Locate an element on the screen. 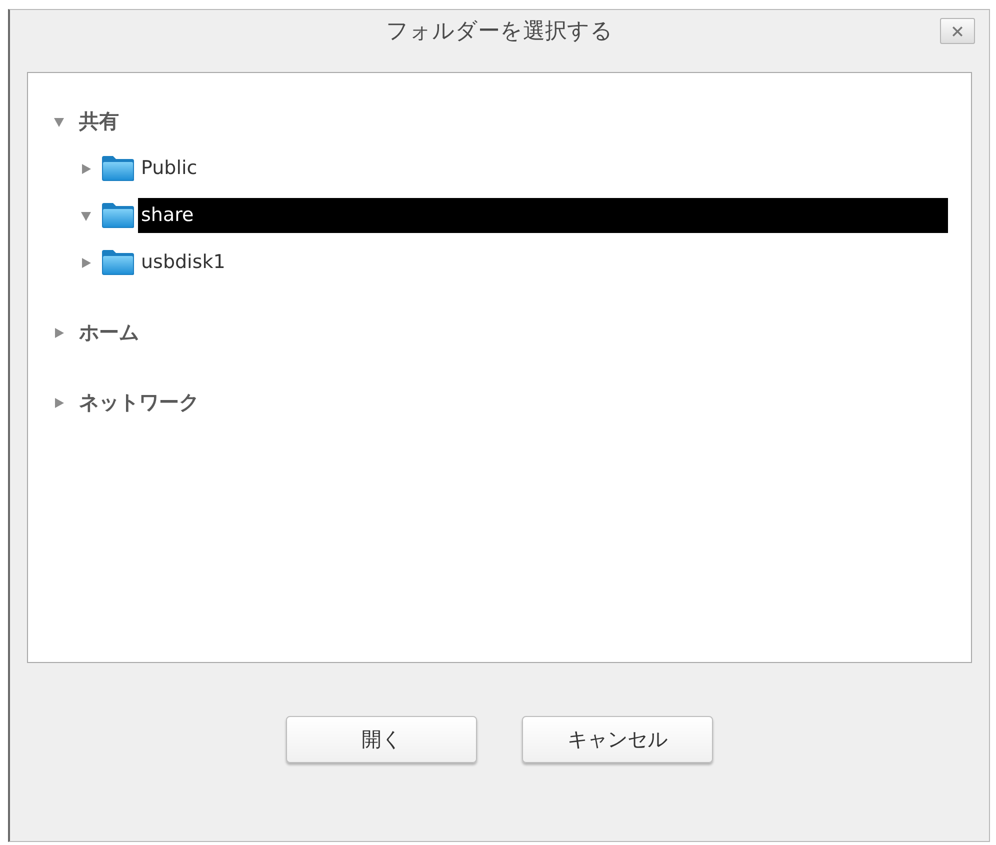  dialog-title: フォルダーを選択する is located at coordinates (499, 32).